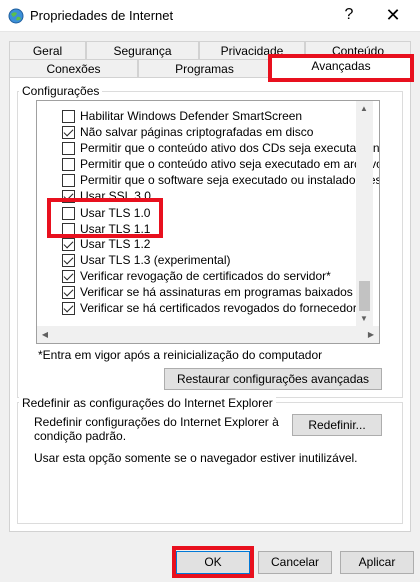 Image resolution: width=420 pixels, height=582 pixels. I want to click on setting-tls-1-2: Usar TLS 1.2, so click(207, 244).